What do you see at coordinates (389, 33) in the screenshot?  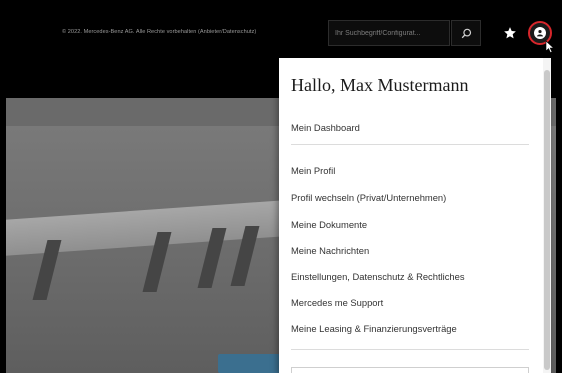 I see `search-input` at bounding box center [389, 33].